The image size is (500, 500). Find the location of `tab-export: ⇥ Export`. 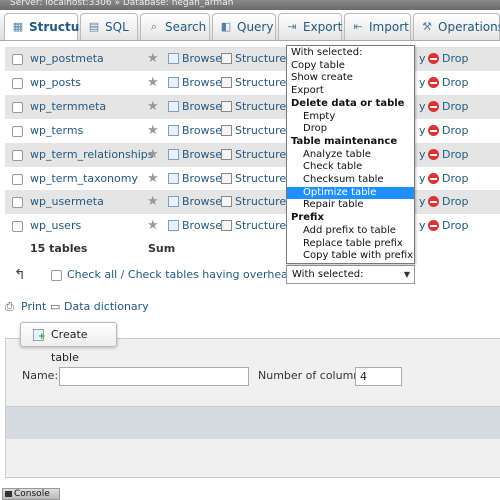

tab-export: ⇥ Export is located at coordinates (310, 26).